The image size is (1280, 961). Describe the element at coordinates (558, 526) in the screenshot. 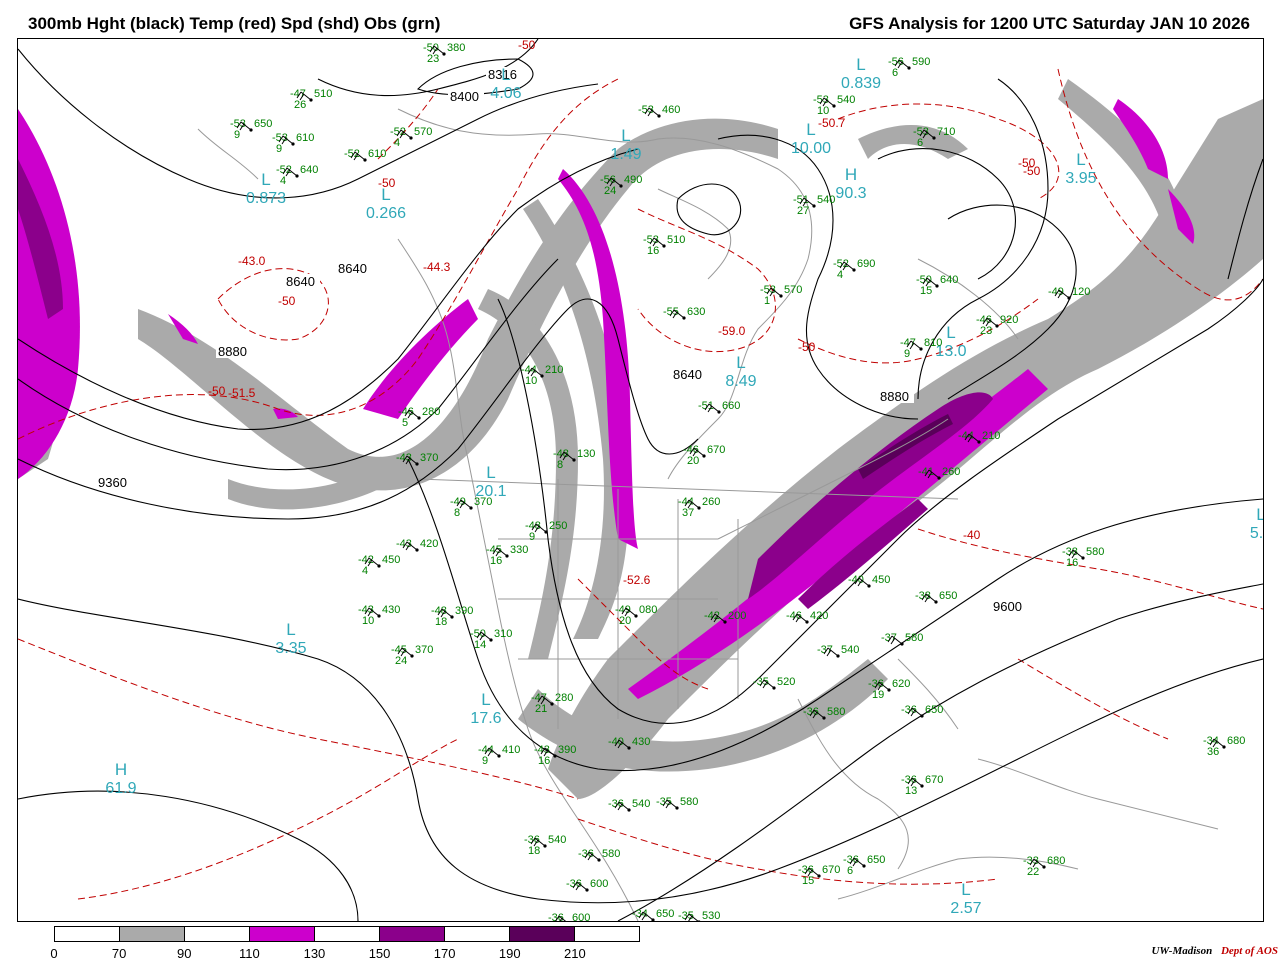

I see `obs-height: 250` at that location.